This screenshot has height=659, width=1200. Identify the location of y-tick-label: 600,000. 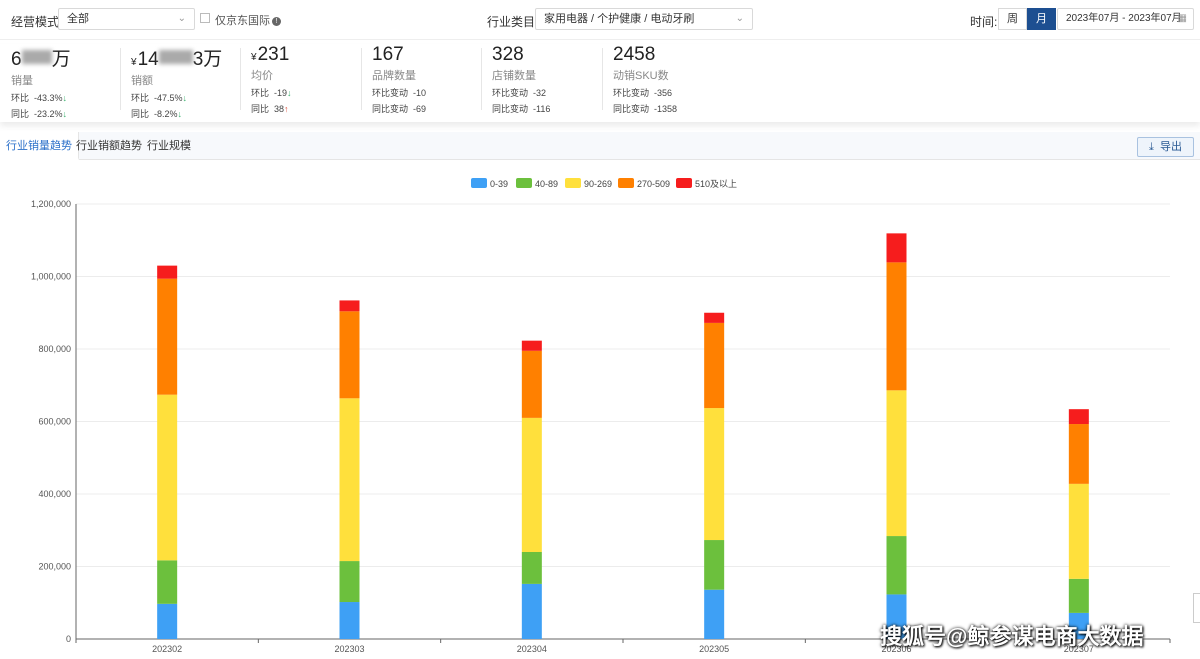
(54, 422).